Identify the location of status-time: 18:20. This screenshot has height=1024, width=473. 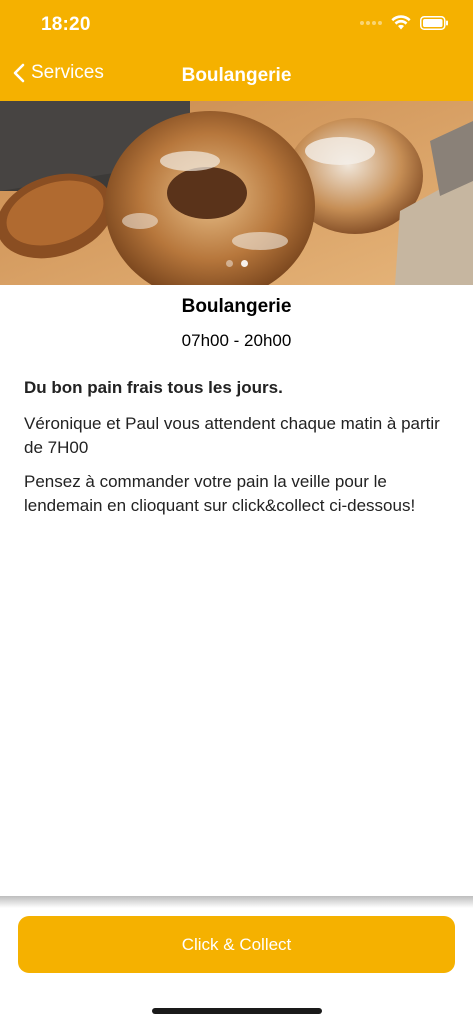
(66, 24).